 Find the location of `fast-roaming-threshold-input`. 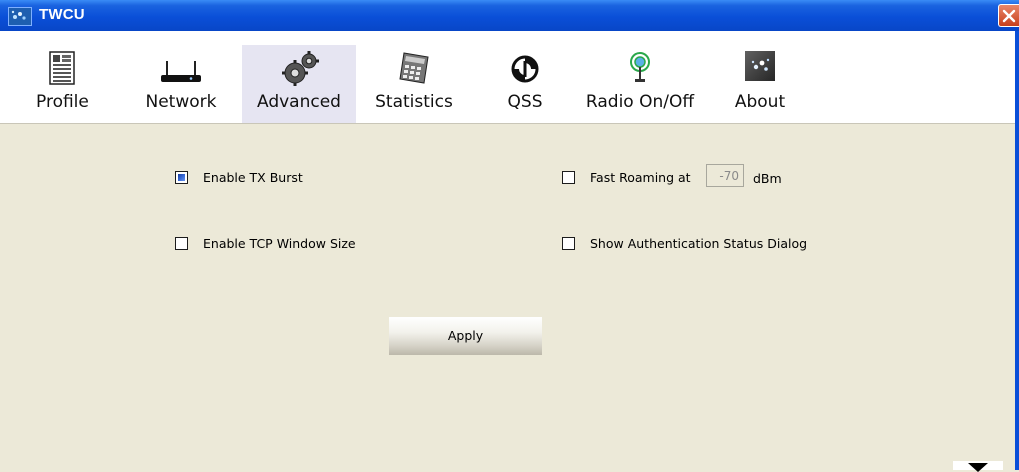

fast-roaming-threshold-input is located at coordinates (725, 175).